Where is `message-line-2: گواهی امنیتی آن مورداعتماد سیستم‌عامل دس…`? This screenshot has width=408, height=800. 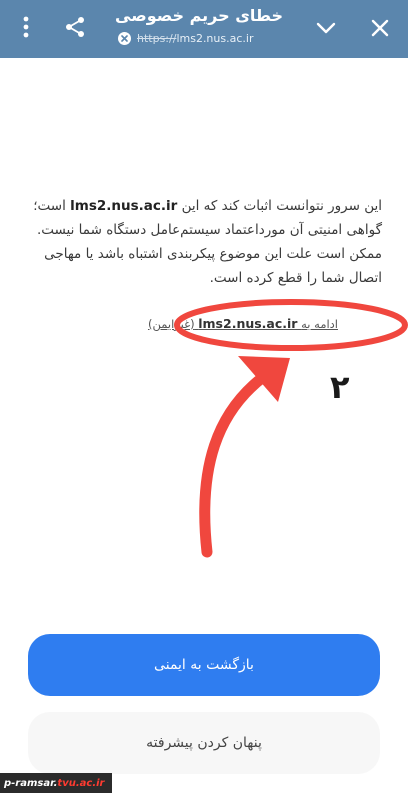
message-line-2: گواهی امنیتی آن مورداعتماد سیستم‌عامل دس… is located at coordinates (209, 230).